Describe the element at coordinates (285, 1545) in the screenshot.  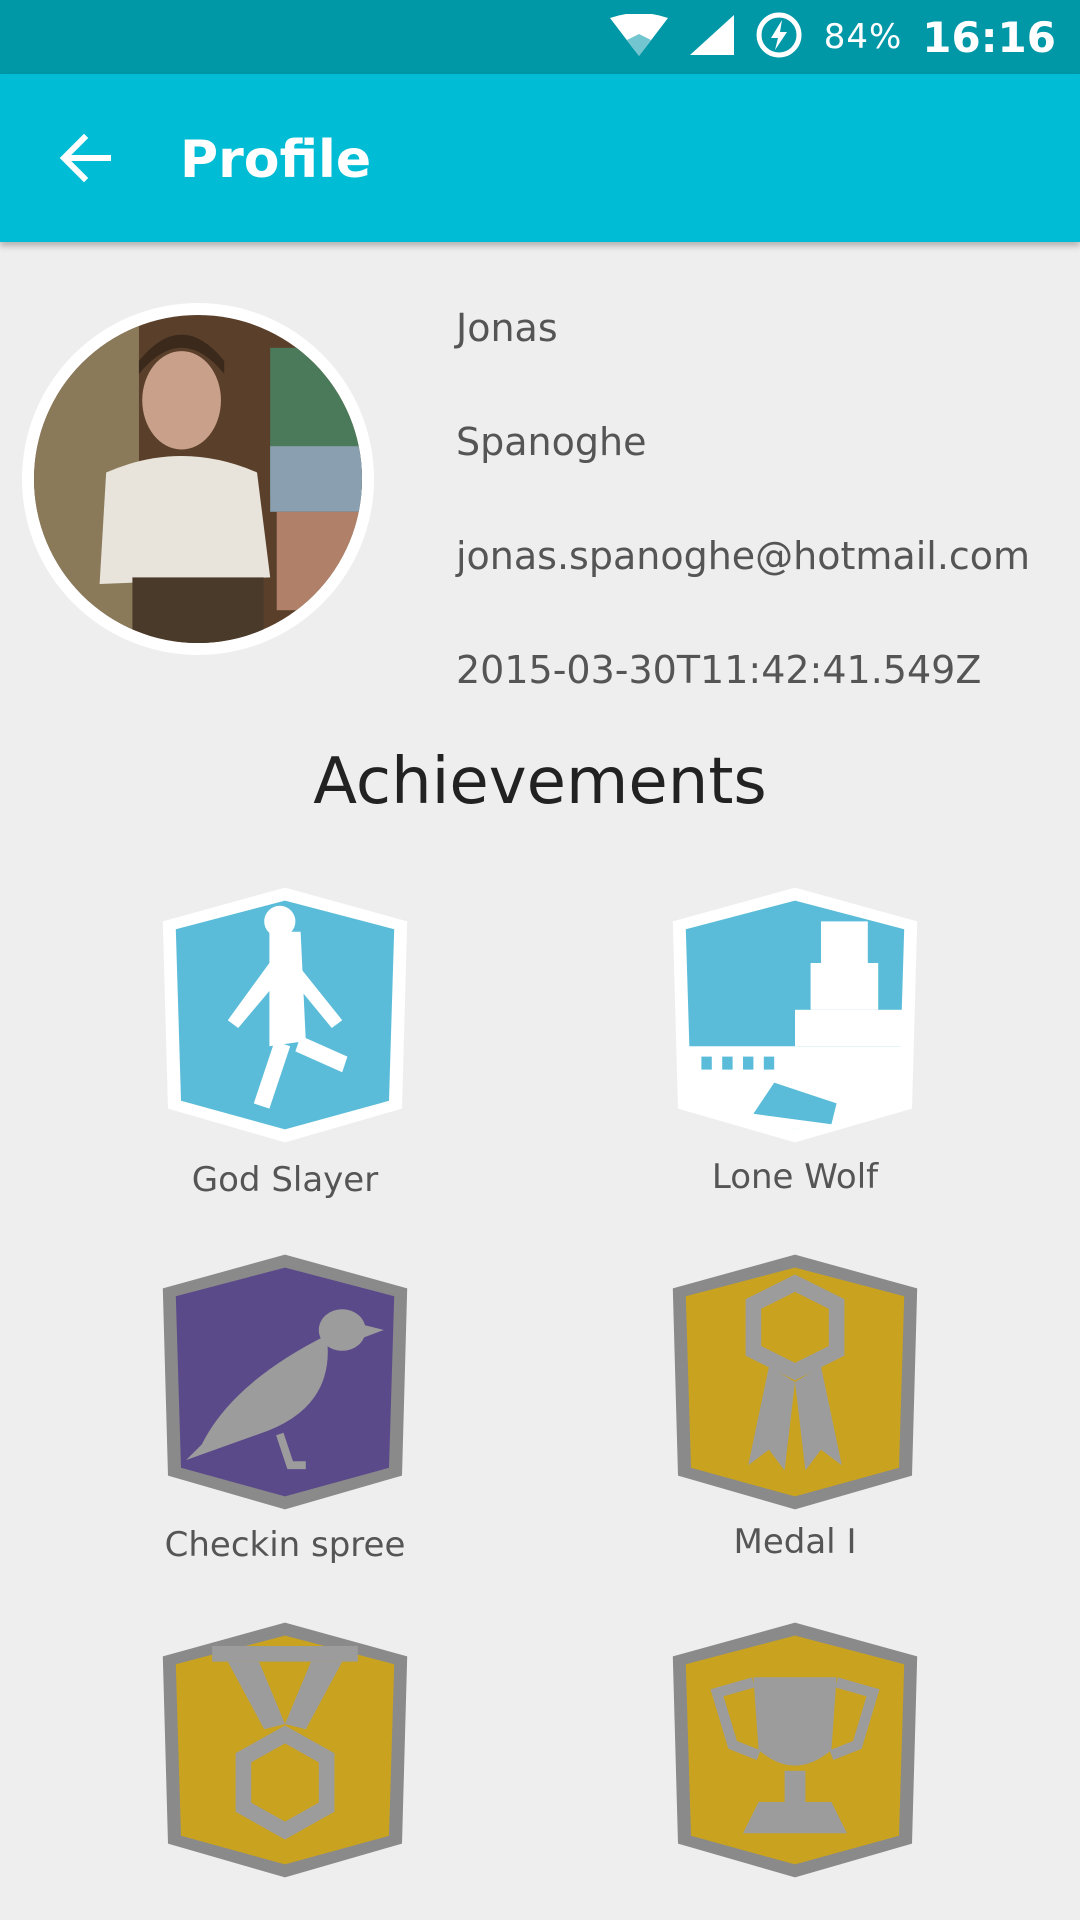
I see `achievement-label-checkin-spree: Checkin spree` at that location.